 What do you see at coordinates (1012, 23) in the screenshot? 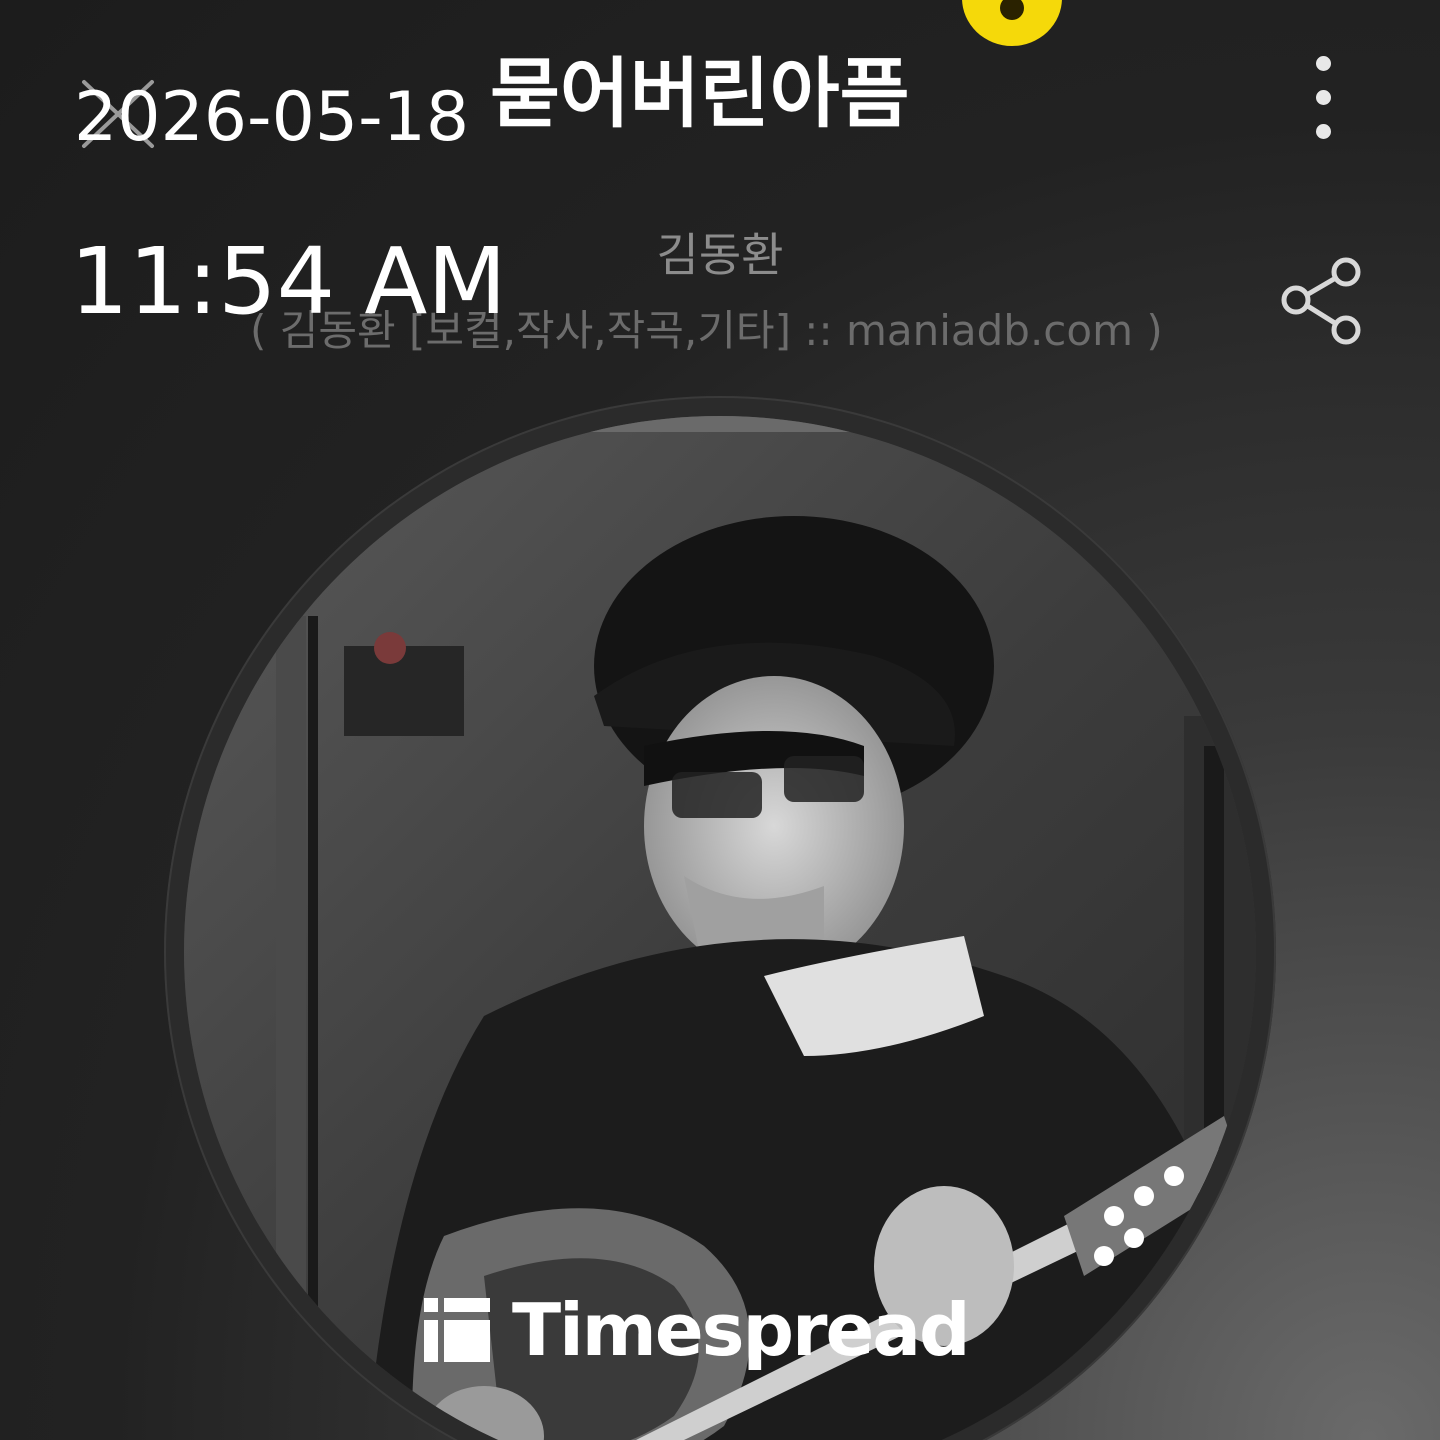
I see `notification-badge-icon` at bounding box center [1012, 23].